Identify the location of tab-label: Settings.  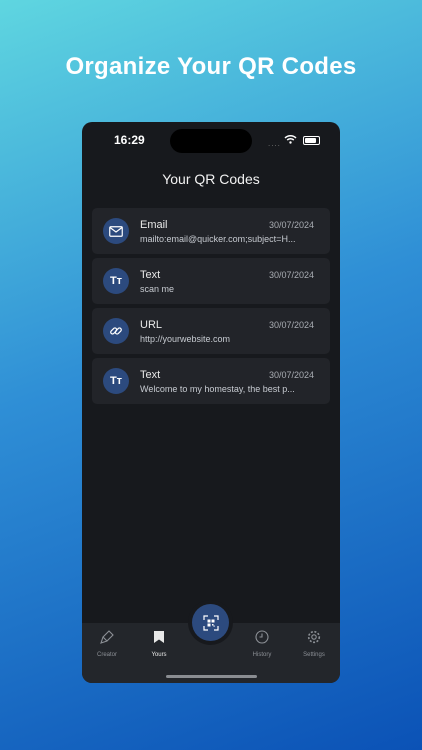
(314, 655).